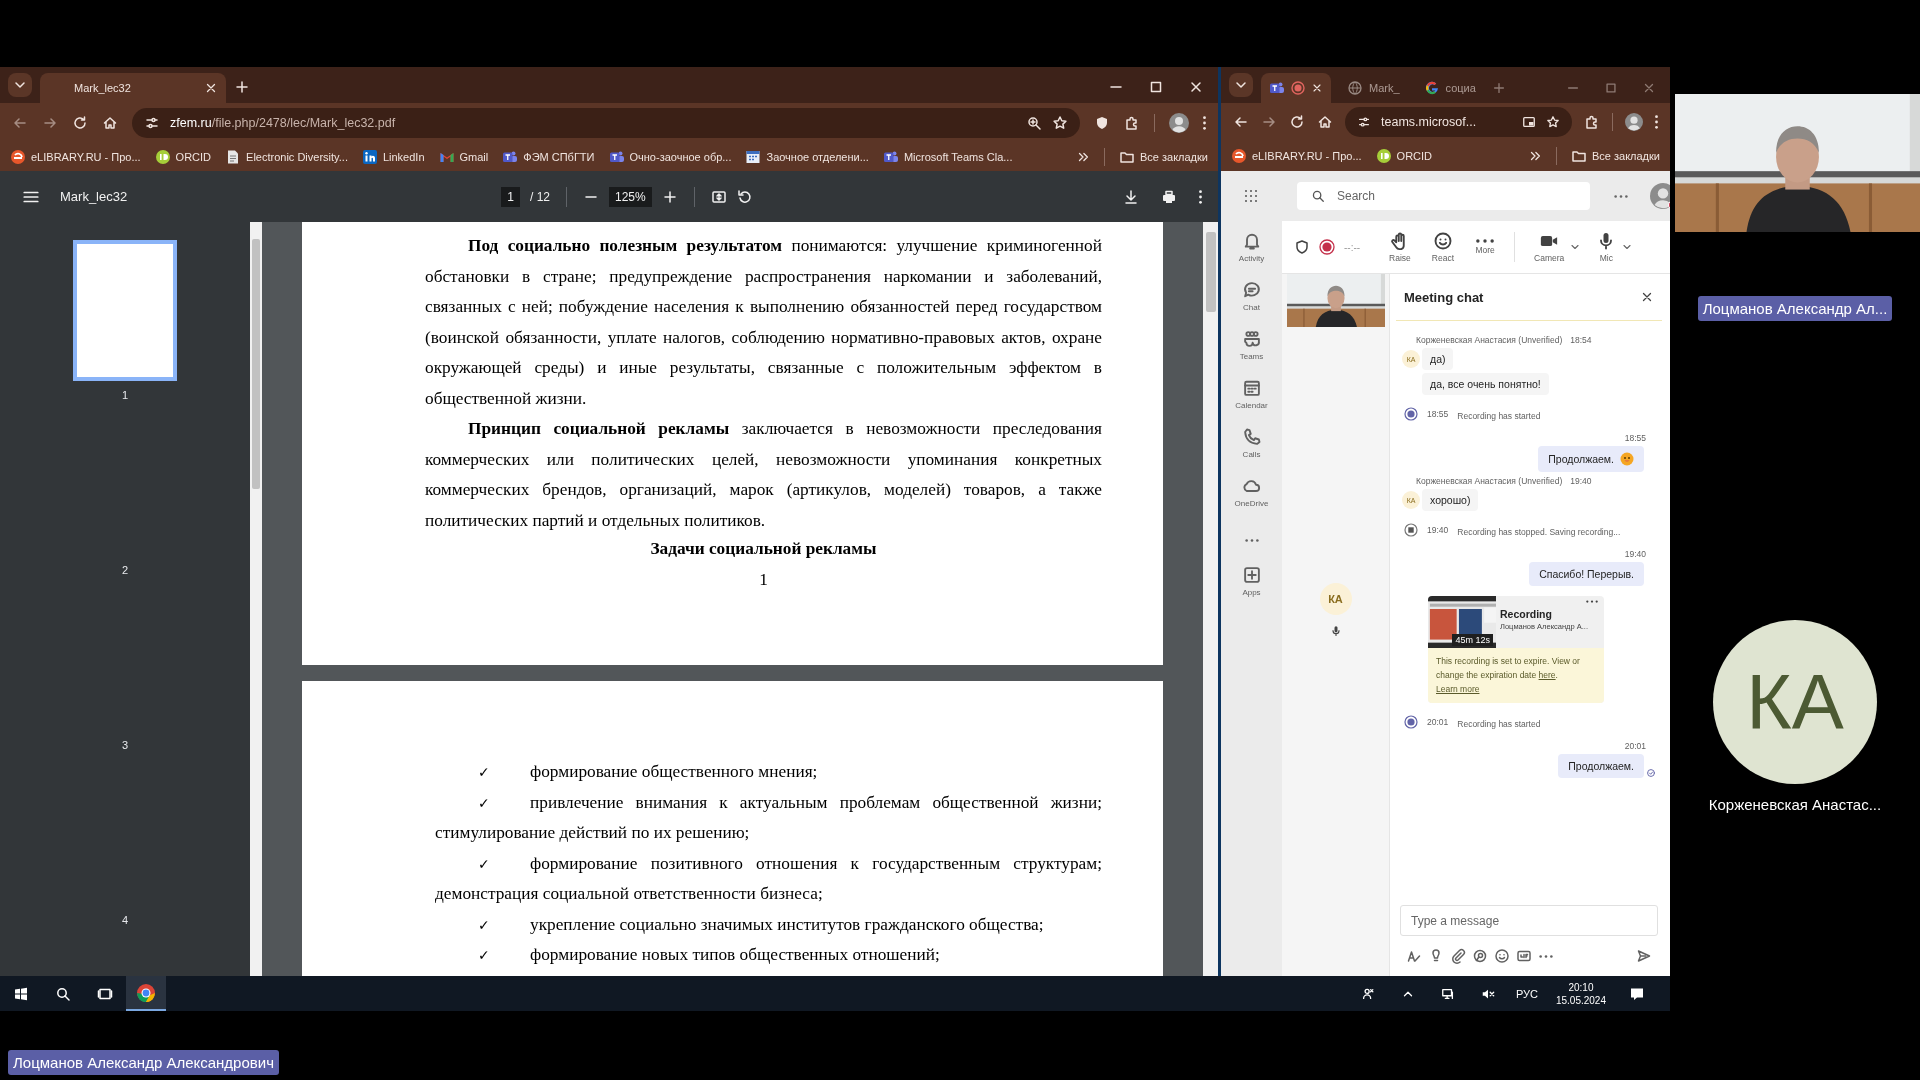 This screenshot has width=1920, height=1080. Describe the element at coordinates (1131, 196) in the screenshot. I see `download-icon` at that location.